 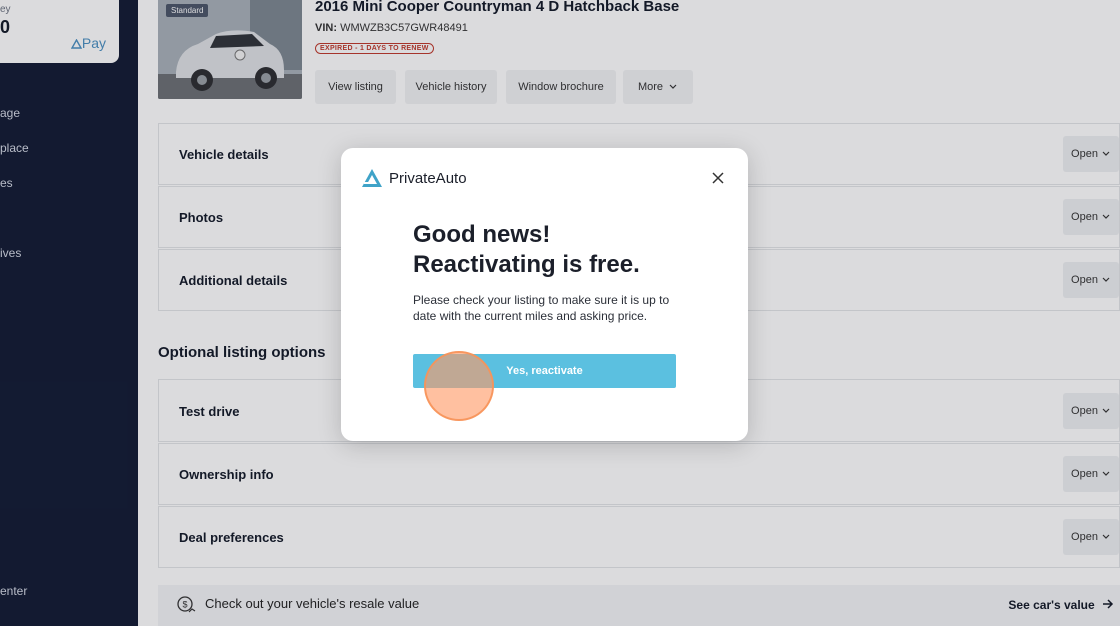 I want to click on modal-title: Good news! Reactivating is free., so click(x=526, y=250).